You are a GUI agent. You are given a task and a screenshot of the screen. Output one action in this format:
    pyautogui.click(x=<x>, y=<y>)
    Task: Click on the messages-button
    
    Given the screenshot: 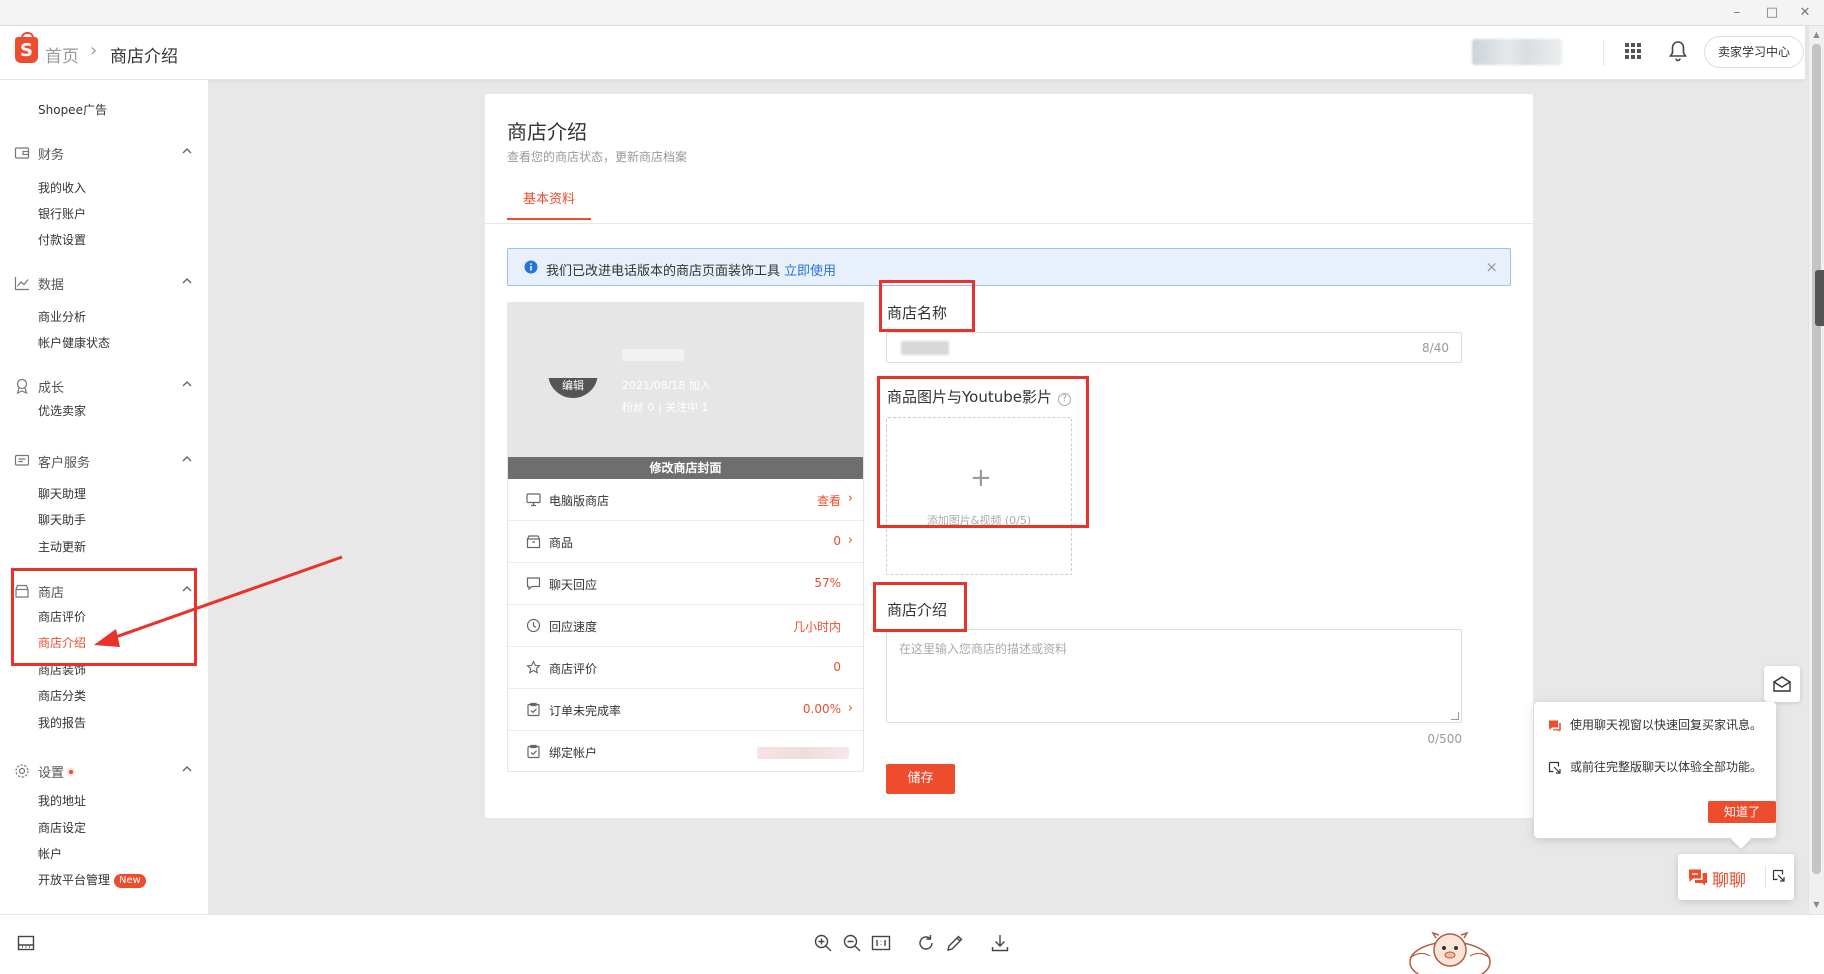 What is the action you would take?
    pyautogui.click(x=1782, y=684)
    